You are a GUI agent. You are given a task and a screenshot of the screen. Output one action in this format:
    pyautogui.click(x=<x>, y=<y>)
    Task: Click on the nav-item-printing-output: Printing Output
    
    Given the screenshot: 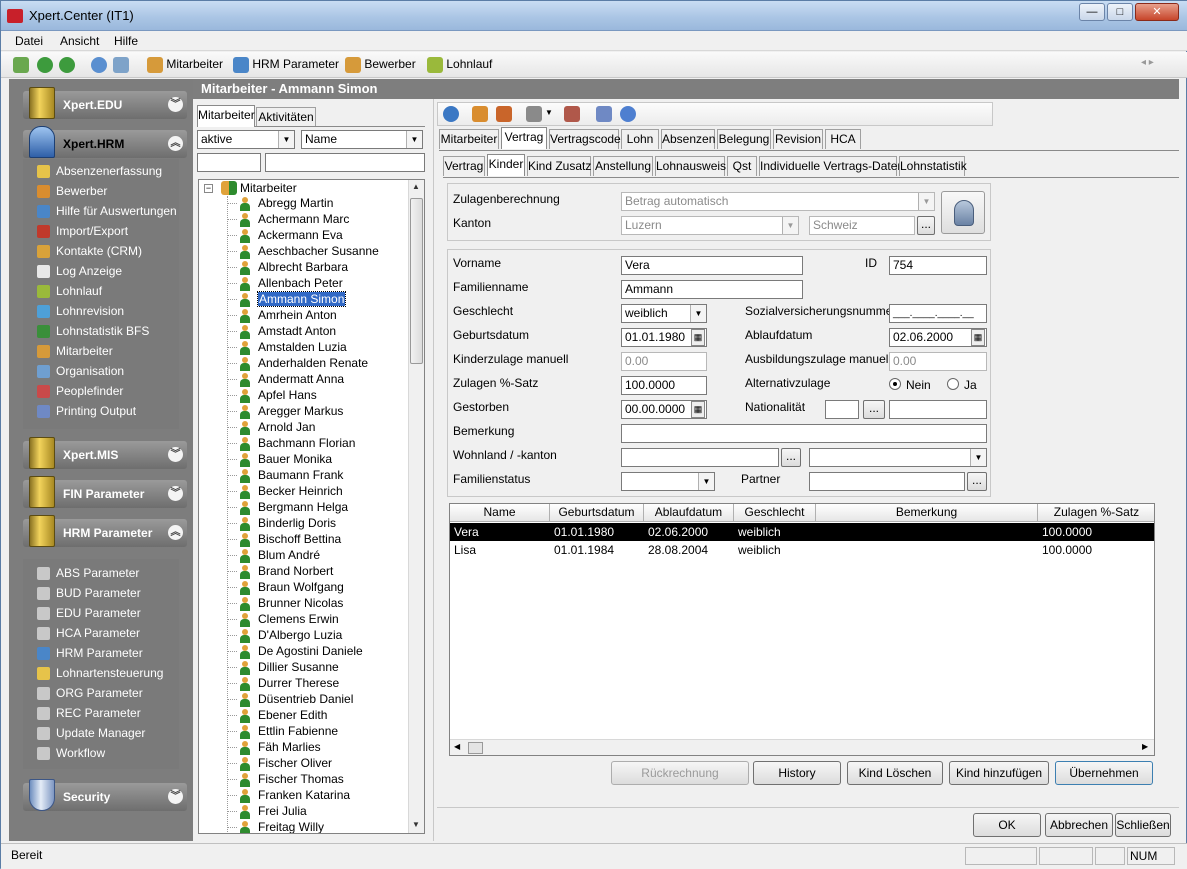 What is the action you would take?
    pyautogui.click(x=96, y=411)
    